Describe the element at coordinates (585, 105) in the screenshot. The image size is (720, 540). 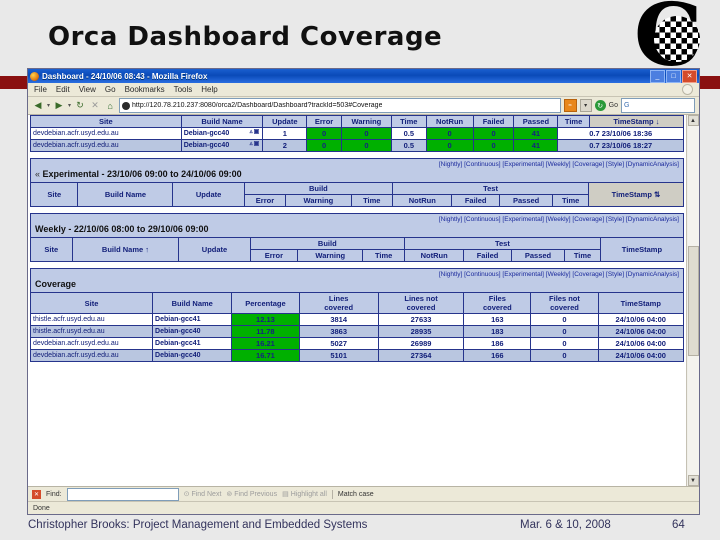
I see `feed-dropdown-icon: ▾` at that location.